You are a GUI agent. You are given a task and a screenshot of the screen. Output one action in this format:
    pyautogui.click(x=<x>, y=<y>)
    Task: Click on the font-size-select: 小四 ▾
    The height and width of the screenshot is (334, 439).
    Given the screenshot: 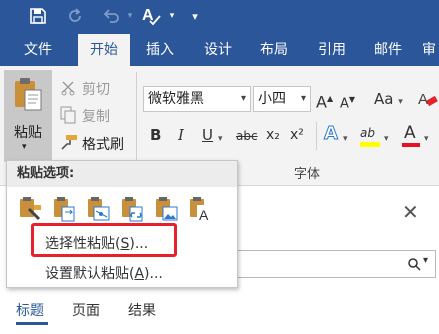 What is the action you would take?
    pyautogui.click(x=282, y=99)
    